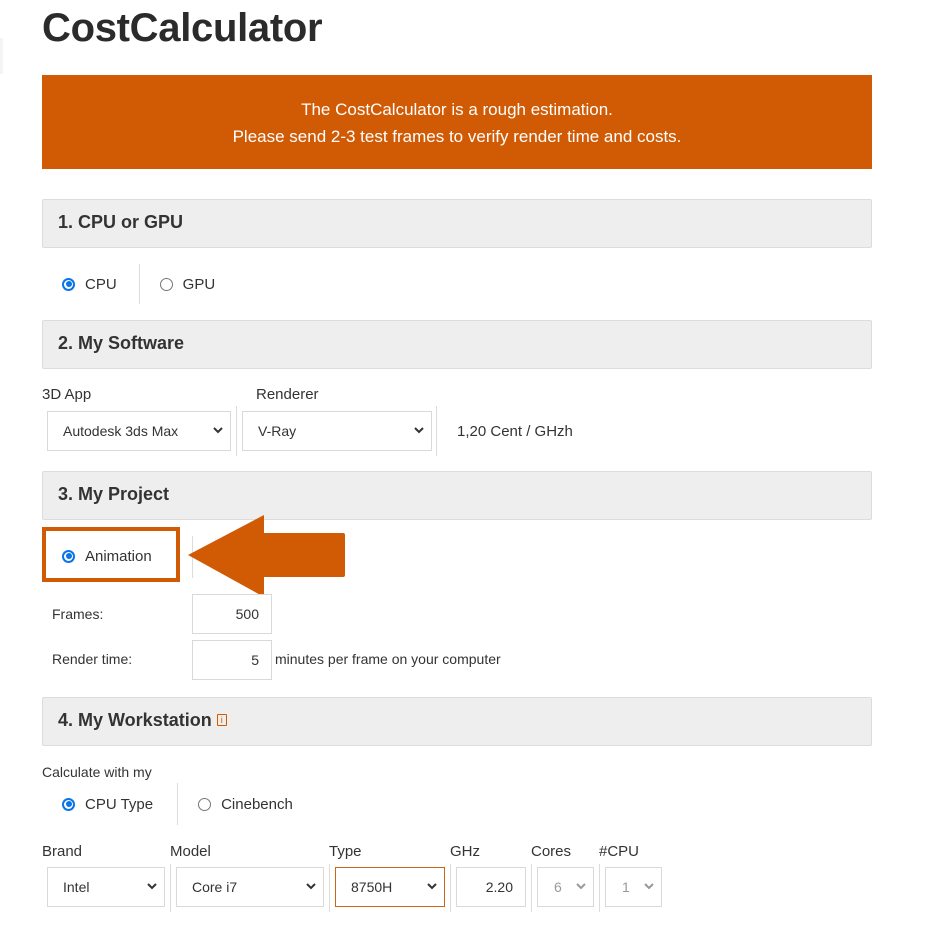 Image resolution: width=928 pixels, height=936 pixels. I want to click on radio-animation: Animation, so click(107, 556).